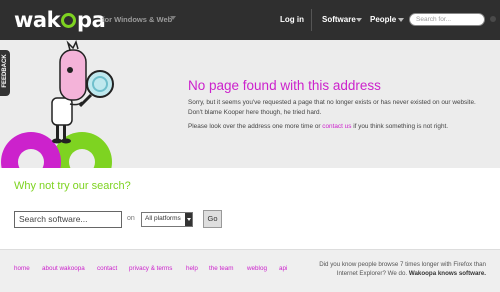  I want to click on promo-highlight: Wakoopa knows software., so click(447, 273).